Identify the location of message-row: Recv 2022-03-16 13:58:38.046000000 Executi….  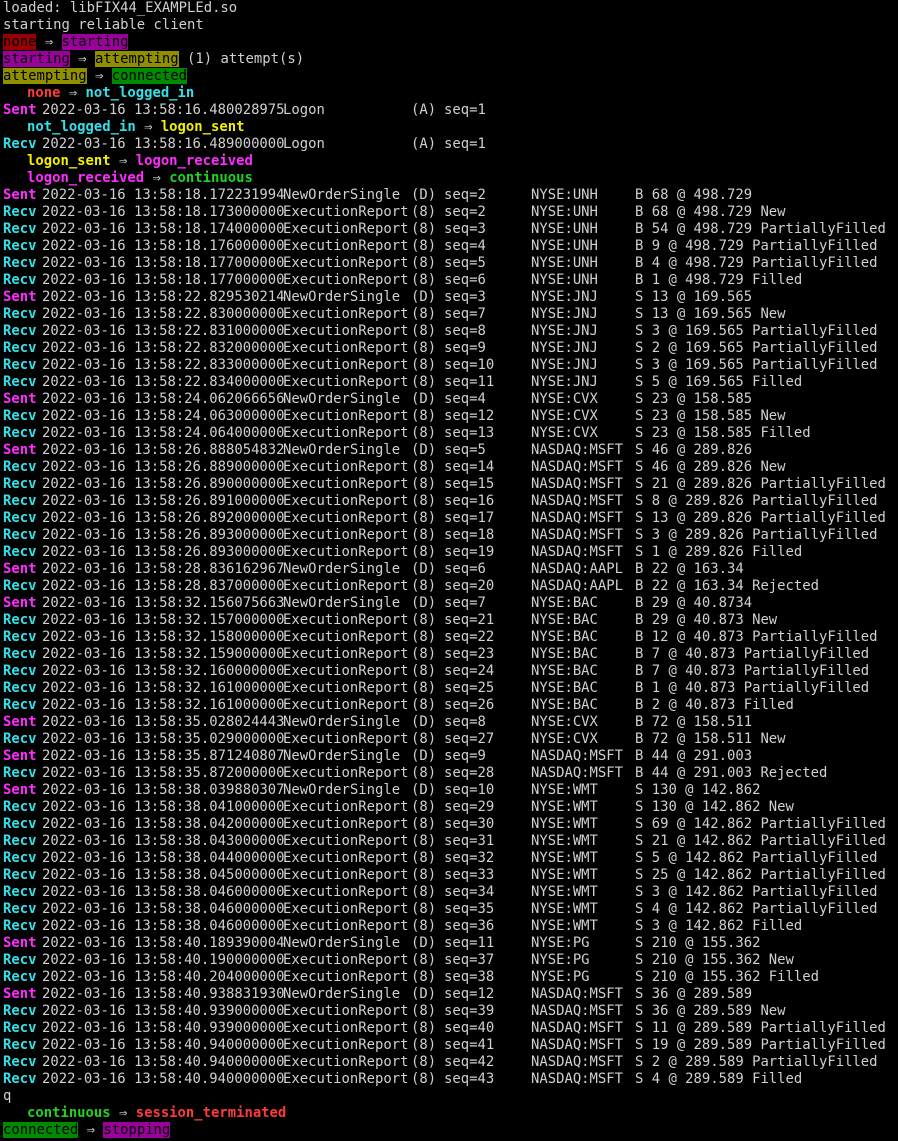
(450, 892).